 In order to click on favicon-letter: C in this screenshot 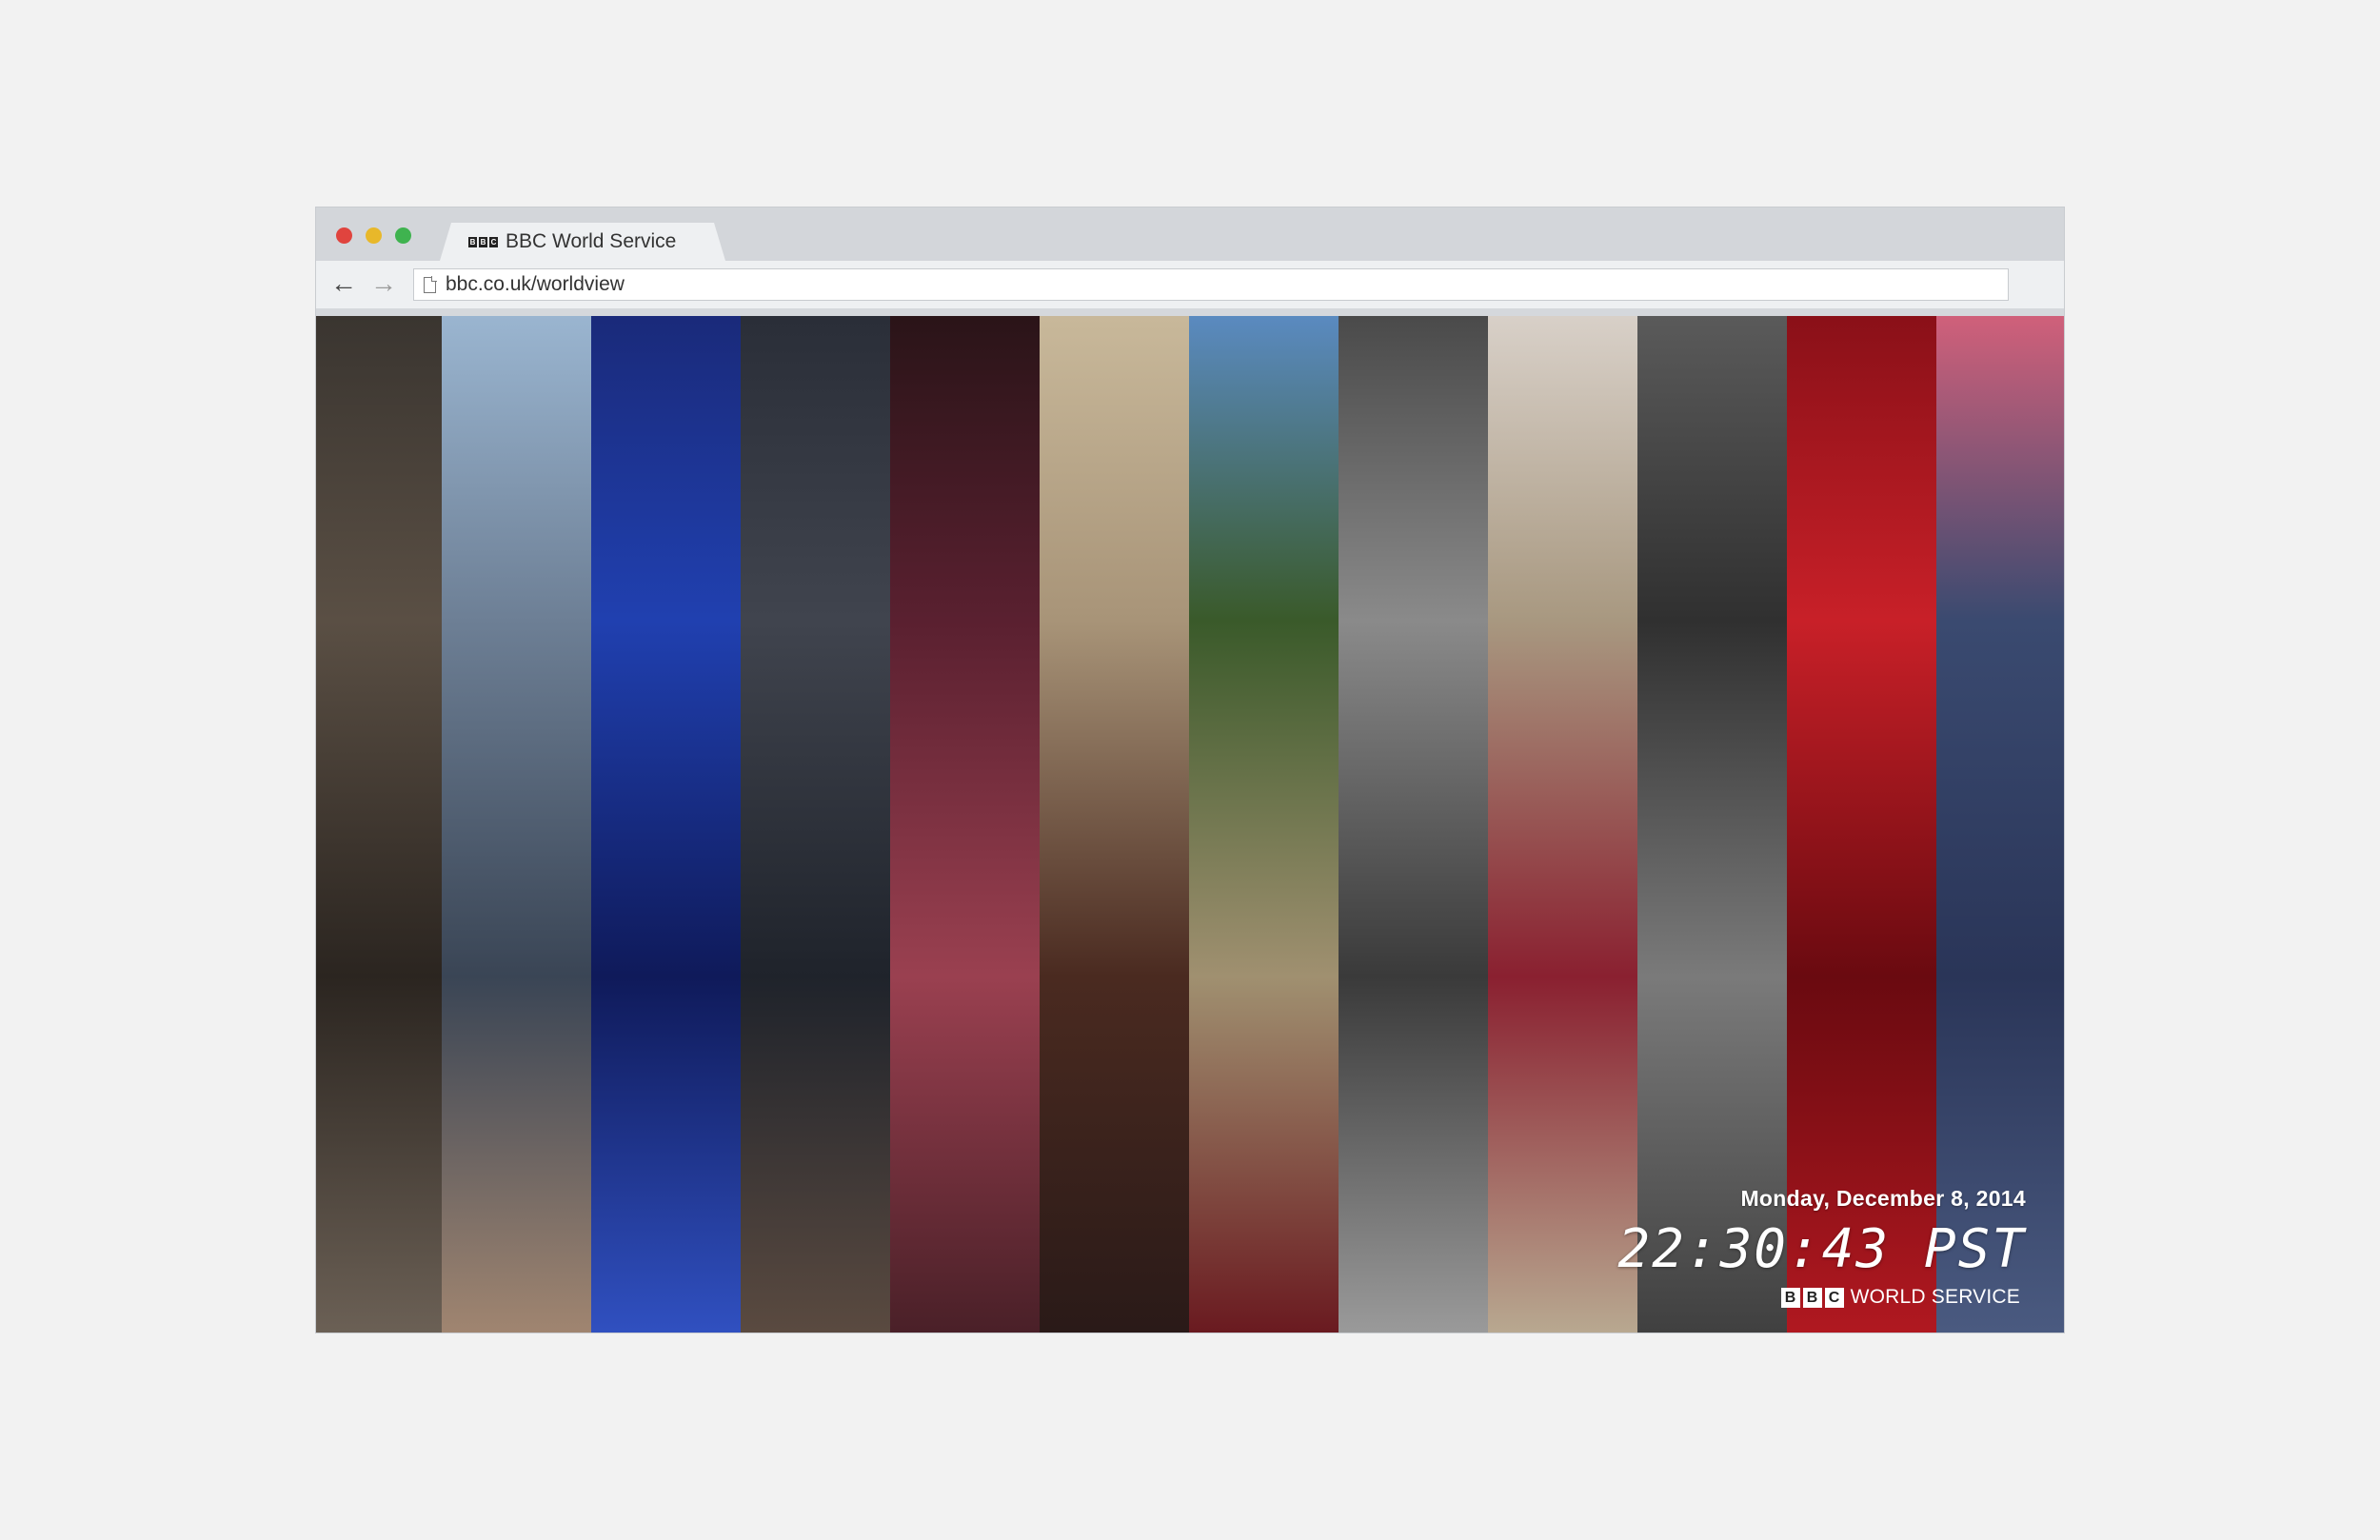, I will do `click(493, 241)`.